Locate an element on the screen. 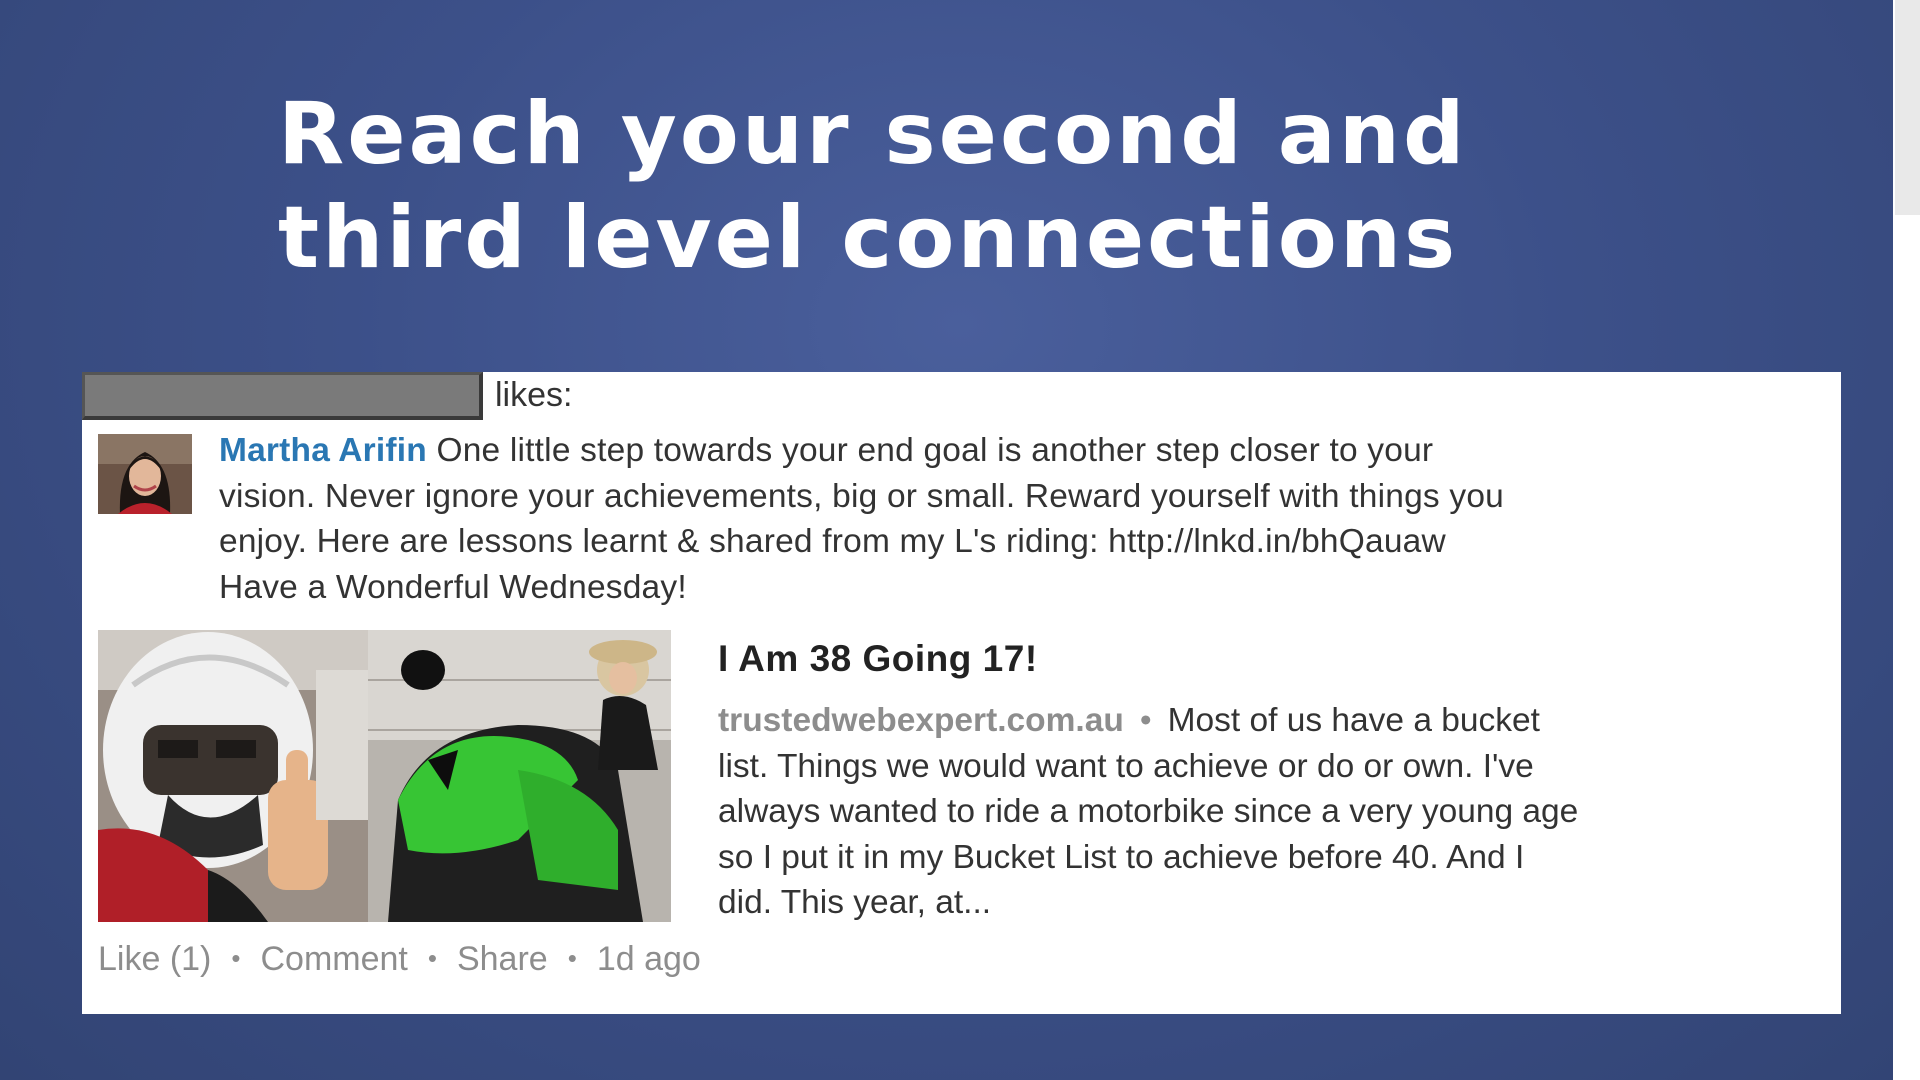  comment-button: Comment is located at coordinates (333, 959).